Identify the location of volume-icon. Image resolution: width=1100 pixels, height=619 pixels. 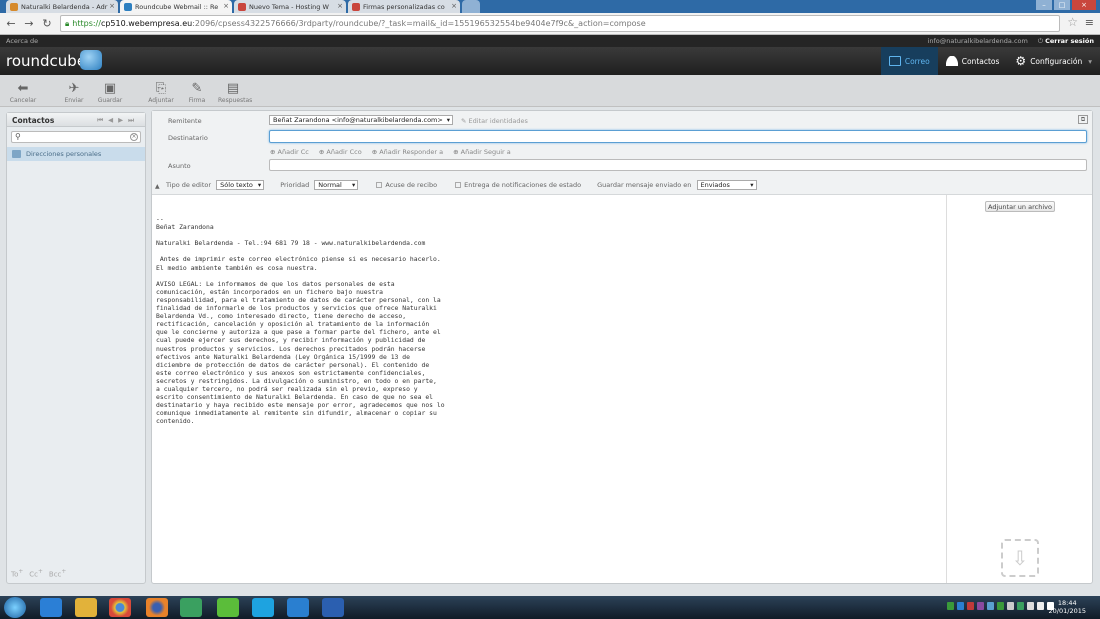
(1040, 606).